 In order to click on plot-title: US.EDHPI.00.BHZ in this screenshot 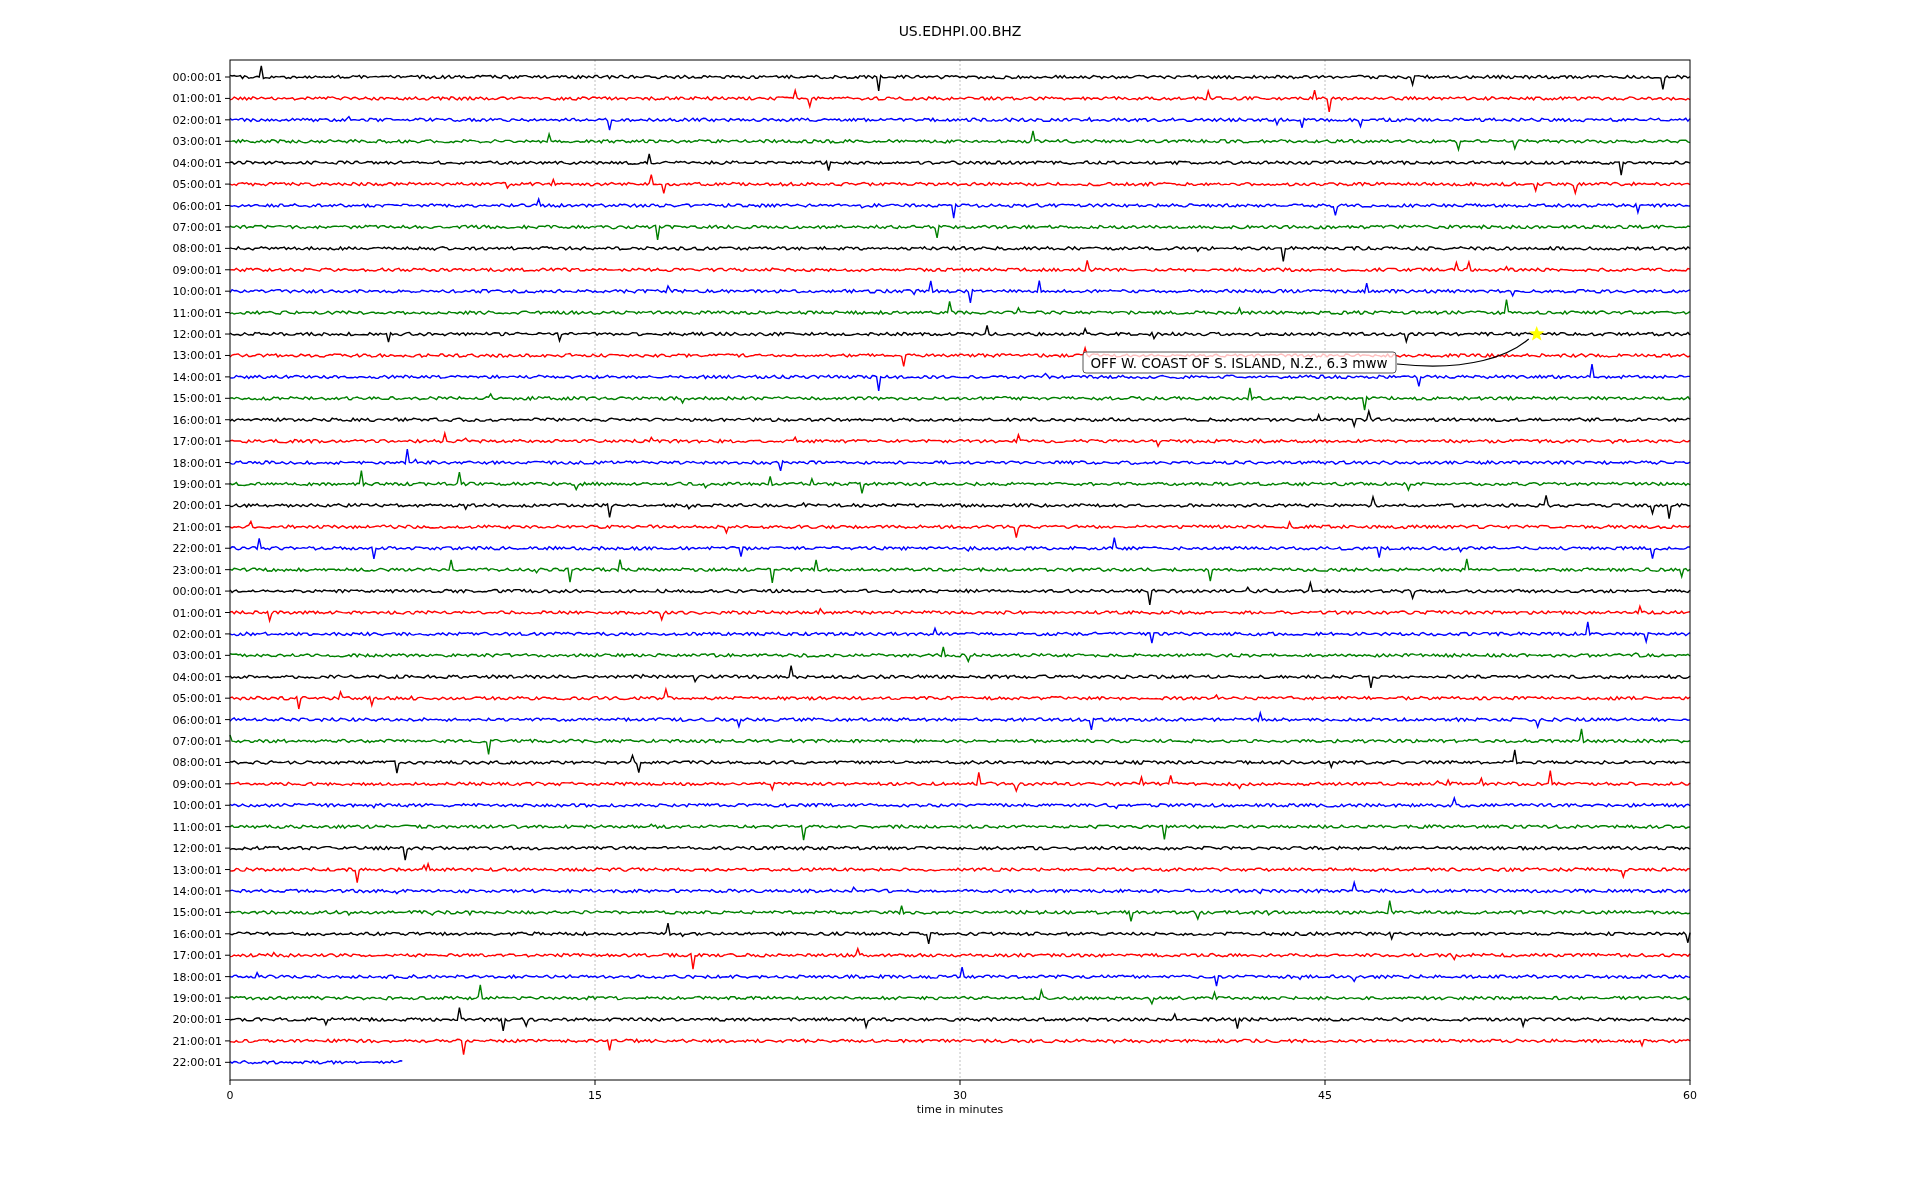, I will do `click(960, 31)`.